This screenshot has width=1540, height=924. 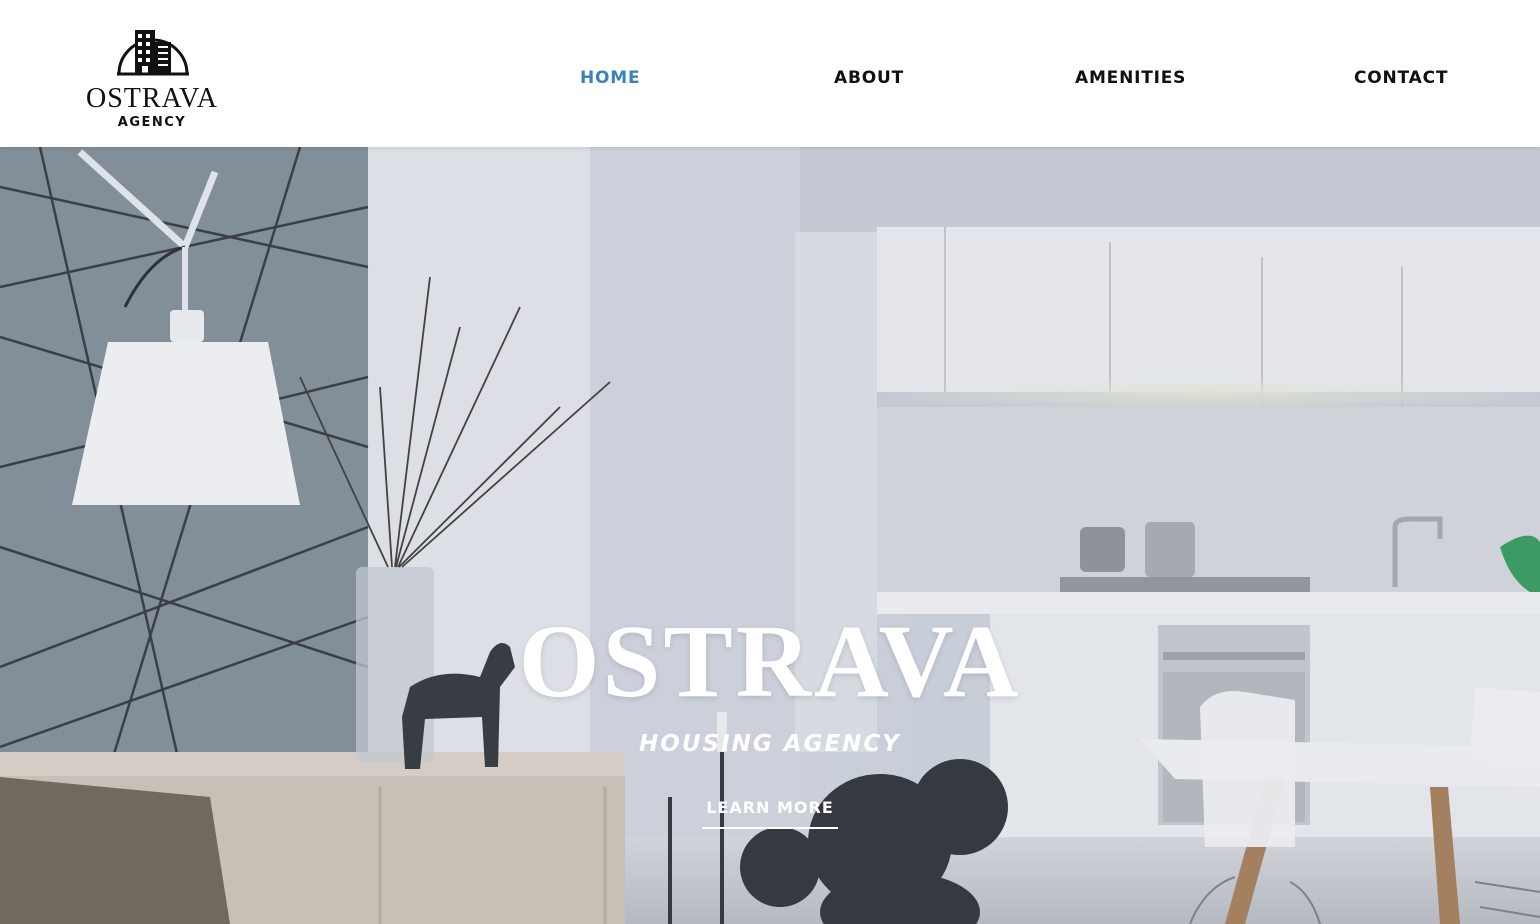 I want to click on nav-about: ABOUT, so click(x=869, y=78).